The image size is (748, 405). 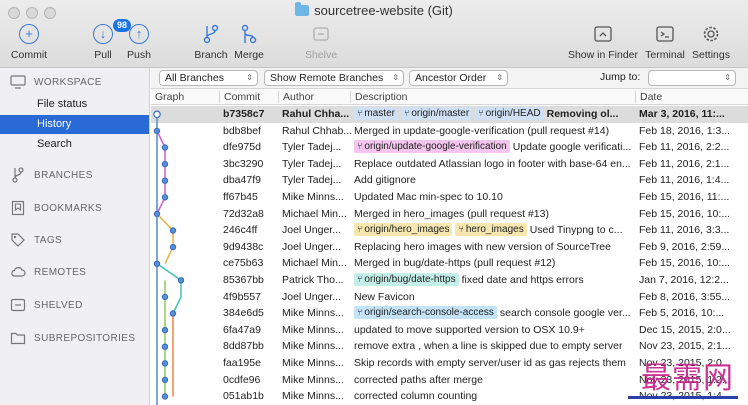 I want to click on show-in-finder-button: Show in Finder, so click(x=603, y=41).